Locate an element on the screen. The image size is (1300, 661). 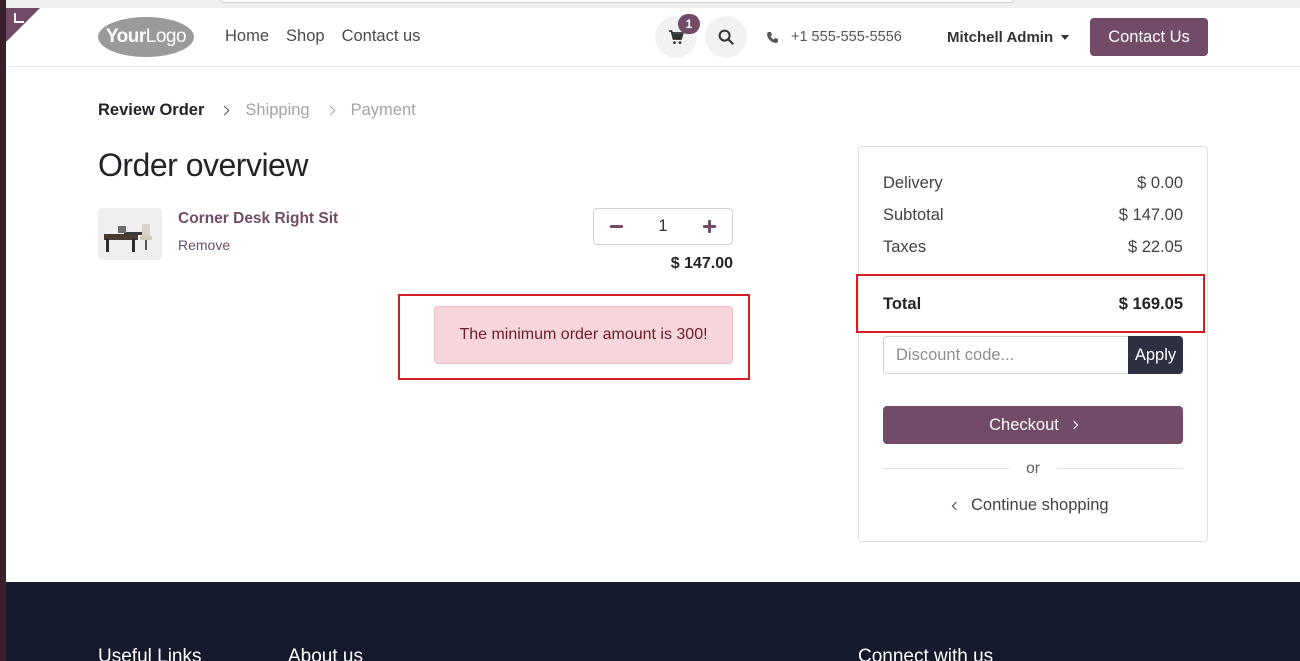
discount-form: Apply is located at coordinates (1033, 355).